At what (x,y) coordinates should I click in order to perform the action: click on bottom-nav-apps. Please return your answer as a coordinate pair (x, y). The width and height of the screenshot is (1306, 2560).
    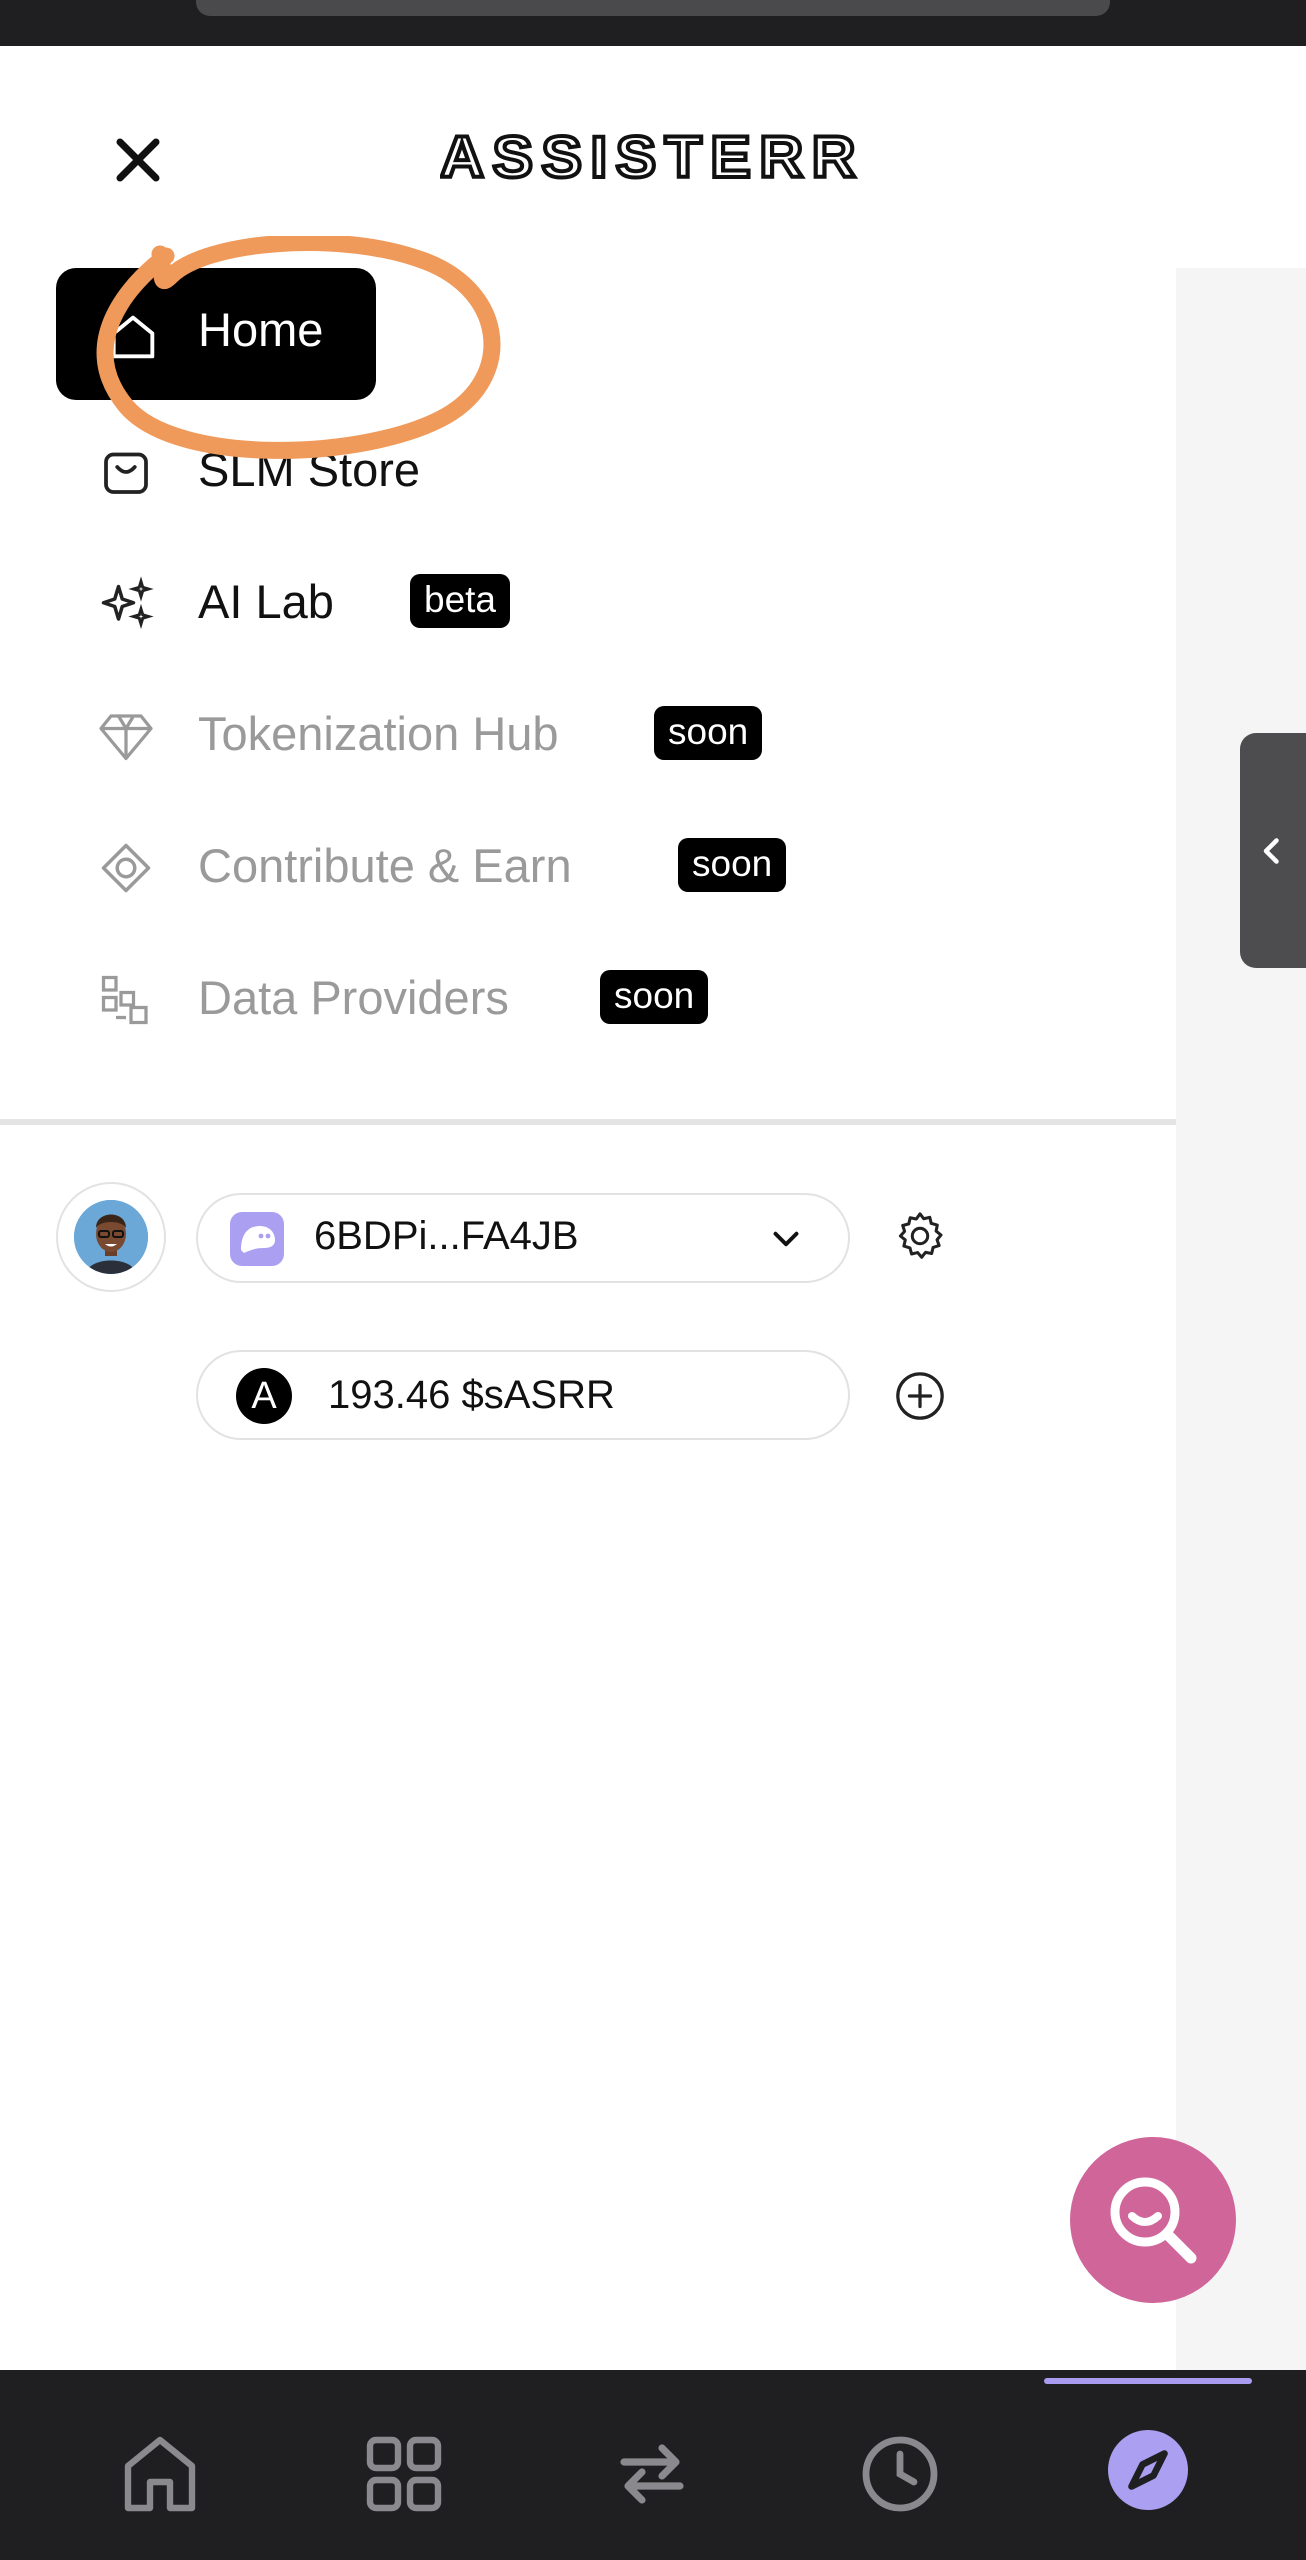
    Looking at the image, I should click on (404, 2474).